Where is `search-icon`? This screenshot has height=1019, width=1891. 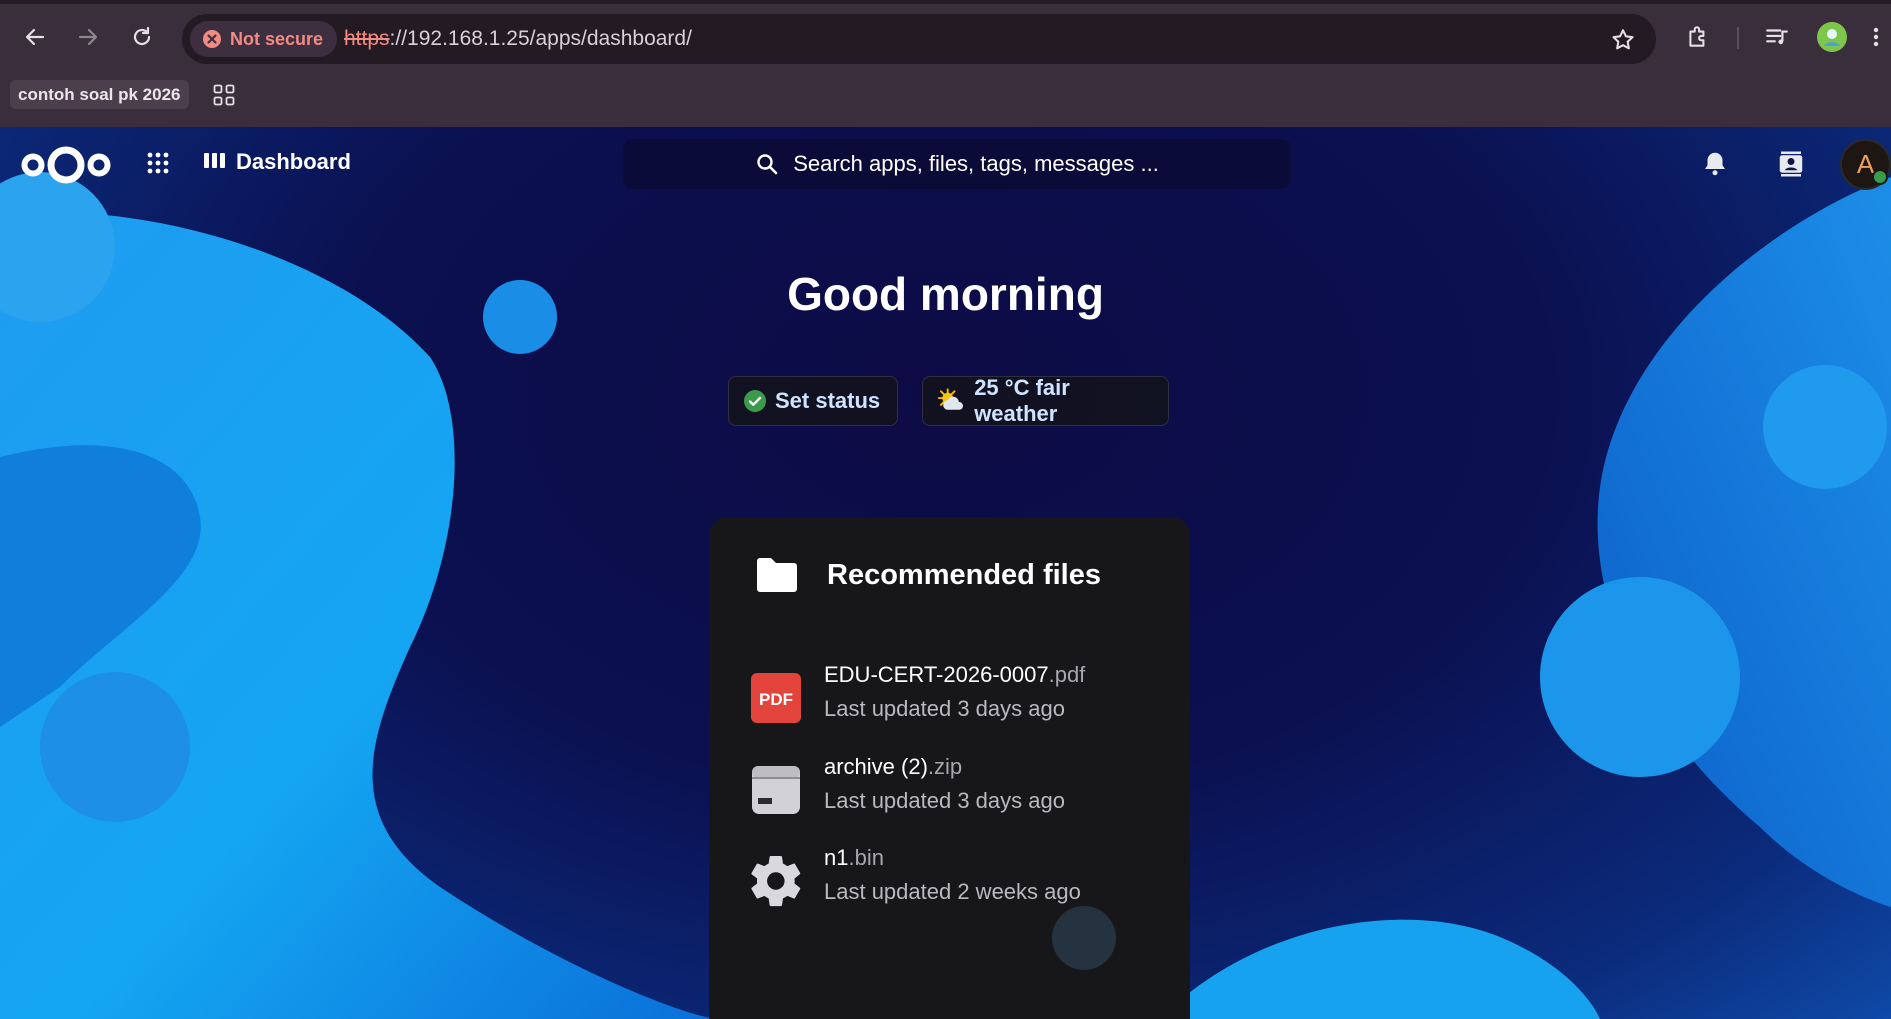
search-icon is located at coordinates (767, 164).